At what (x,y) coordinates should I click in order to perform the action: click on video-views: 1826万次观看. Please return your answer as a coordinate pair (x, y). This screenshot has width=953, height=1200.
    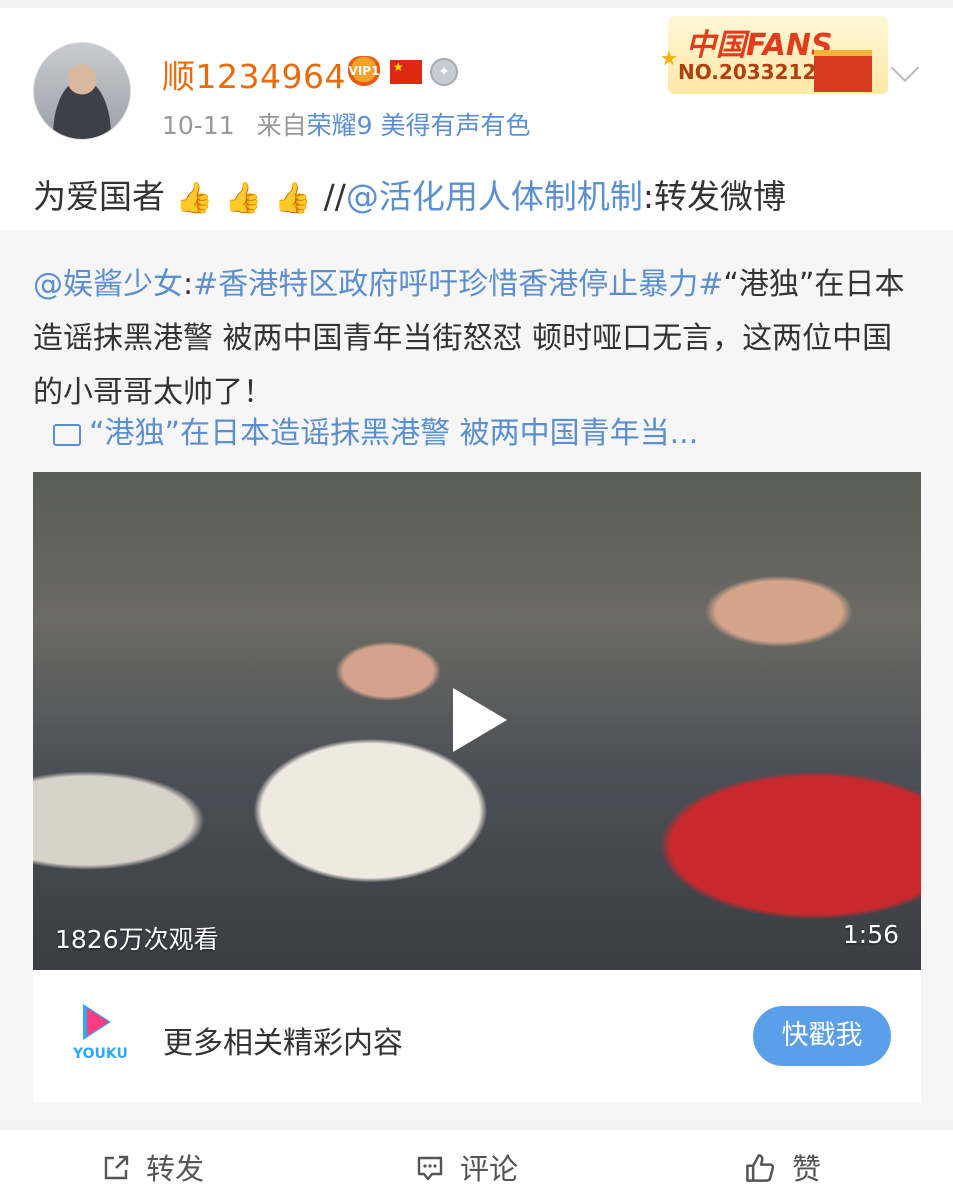
    Looking at the image, I should click on (137, 939).